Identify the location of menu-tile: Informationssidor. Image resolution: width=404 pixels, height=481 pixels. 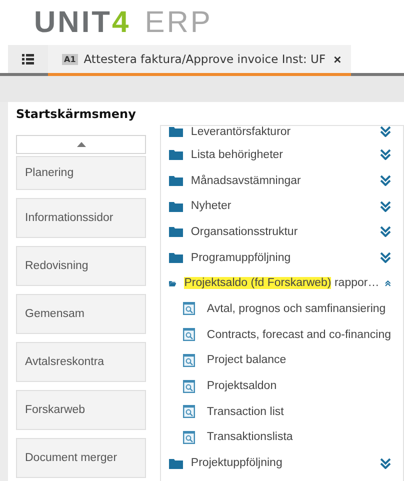
(81, 218).